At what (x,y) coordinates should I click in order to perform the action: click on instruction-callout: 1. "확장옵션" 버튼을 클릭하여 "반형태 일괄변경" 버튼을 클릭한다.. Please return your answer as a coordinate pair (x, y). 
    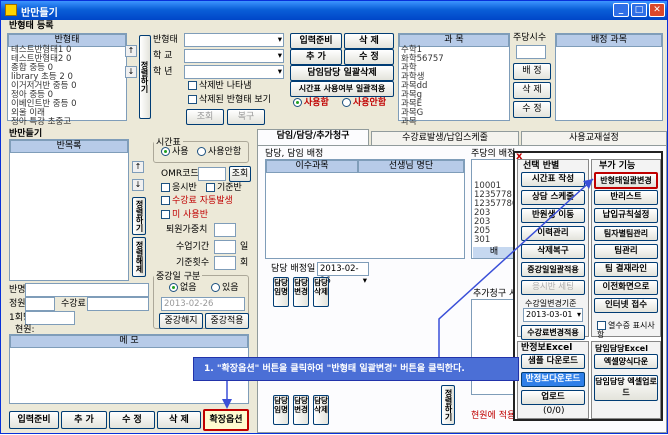
    Looking at the image, I should click on (356, 369).